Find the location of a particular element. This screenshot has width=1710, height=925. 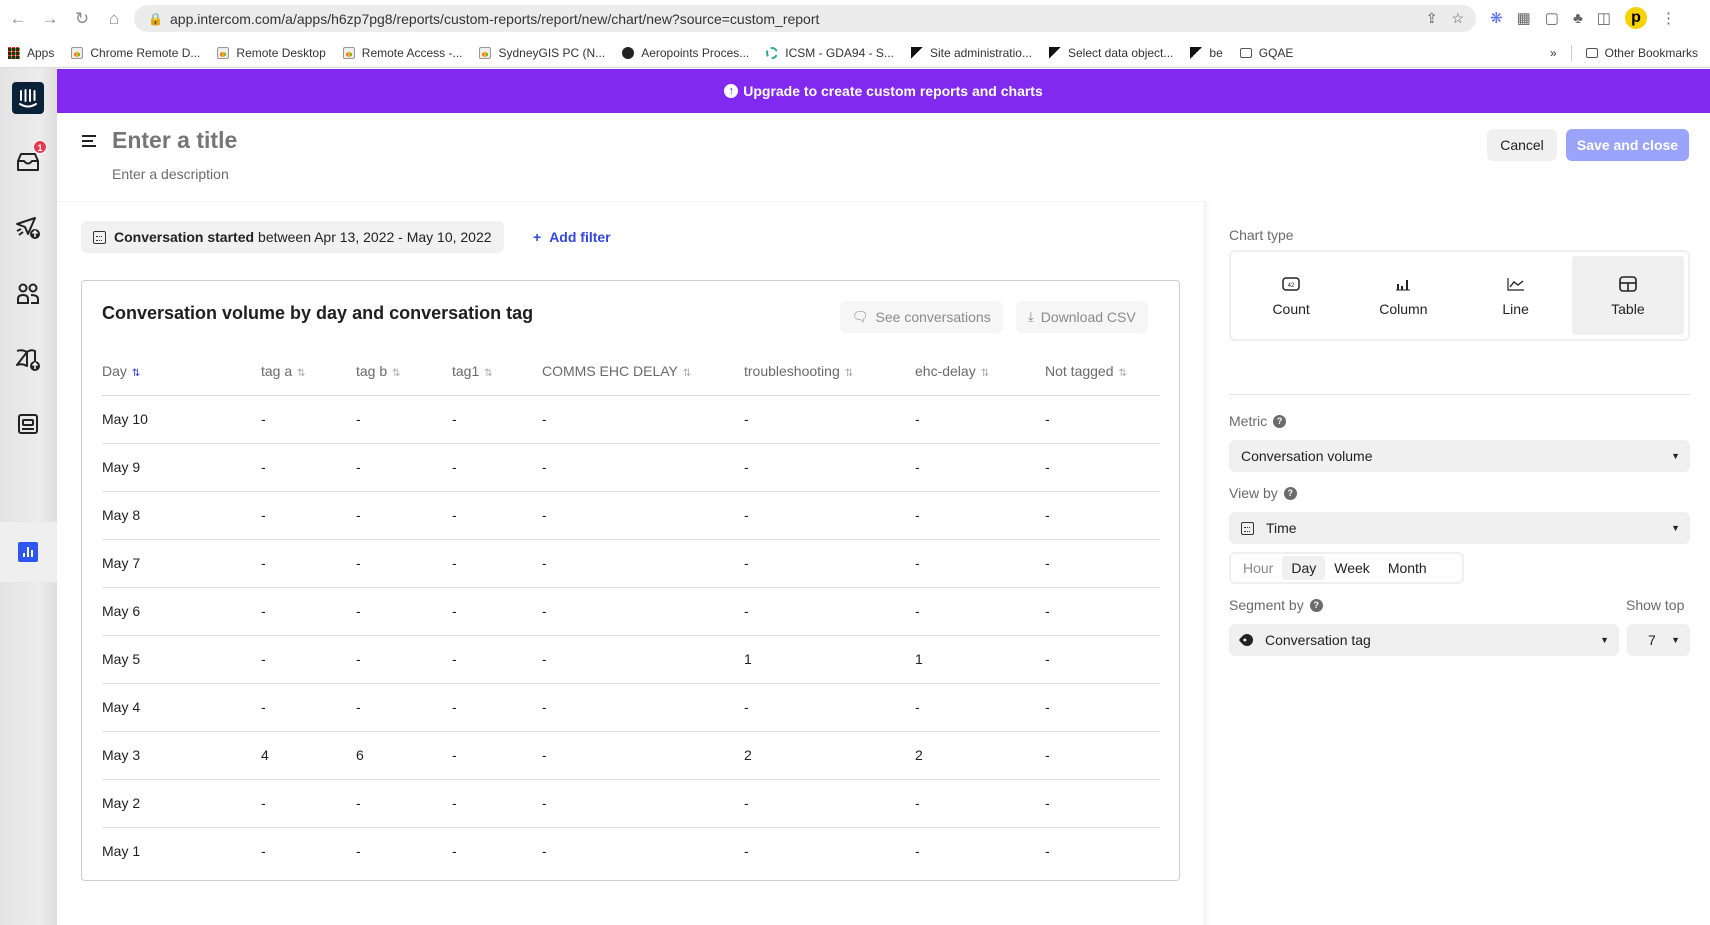

contacts-icon is located at coordinates (28, 293).